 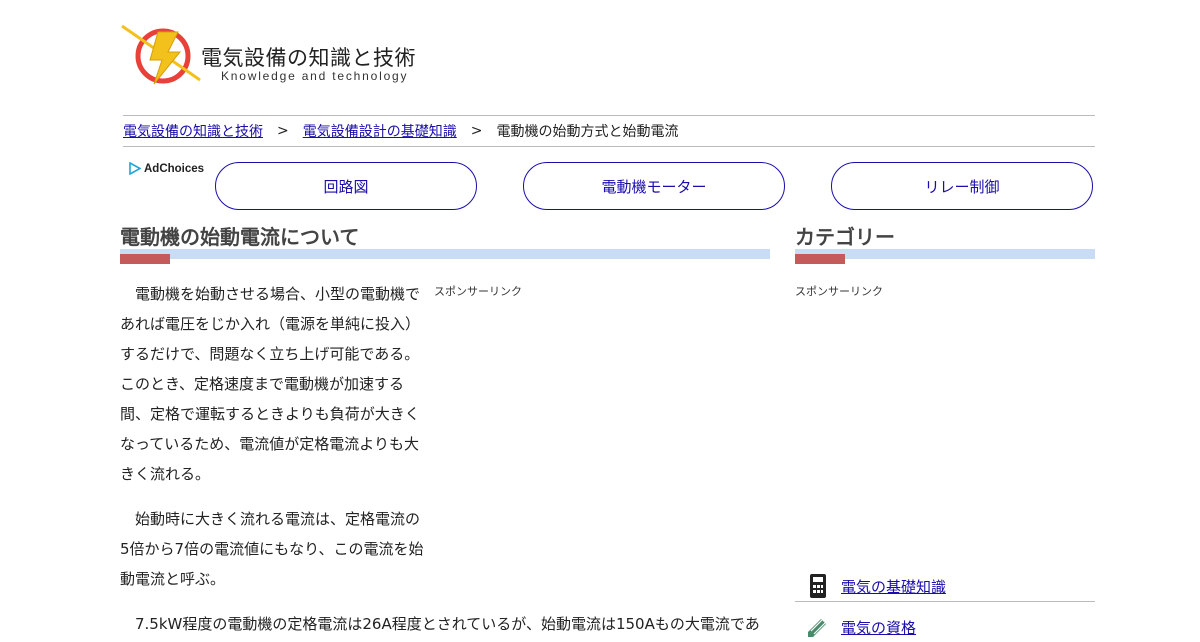 What do you see at coordinates (839, 291) in the screenshot?
I see `sidebar-sponsor-label: スポンサーリンク` at bounding box center [839, 291].